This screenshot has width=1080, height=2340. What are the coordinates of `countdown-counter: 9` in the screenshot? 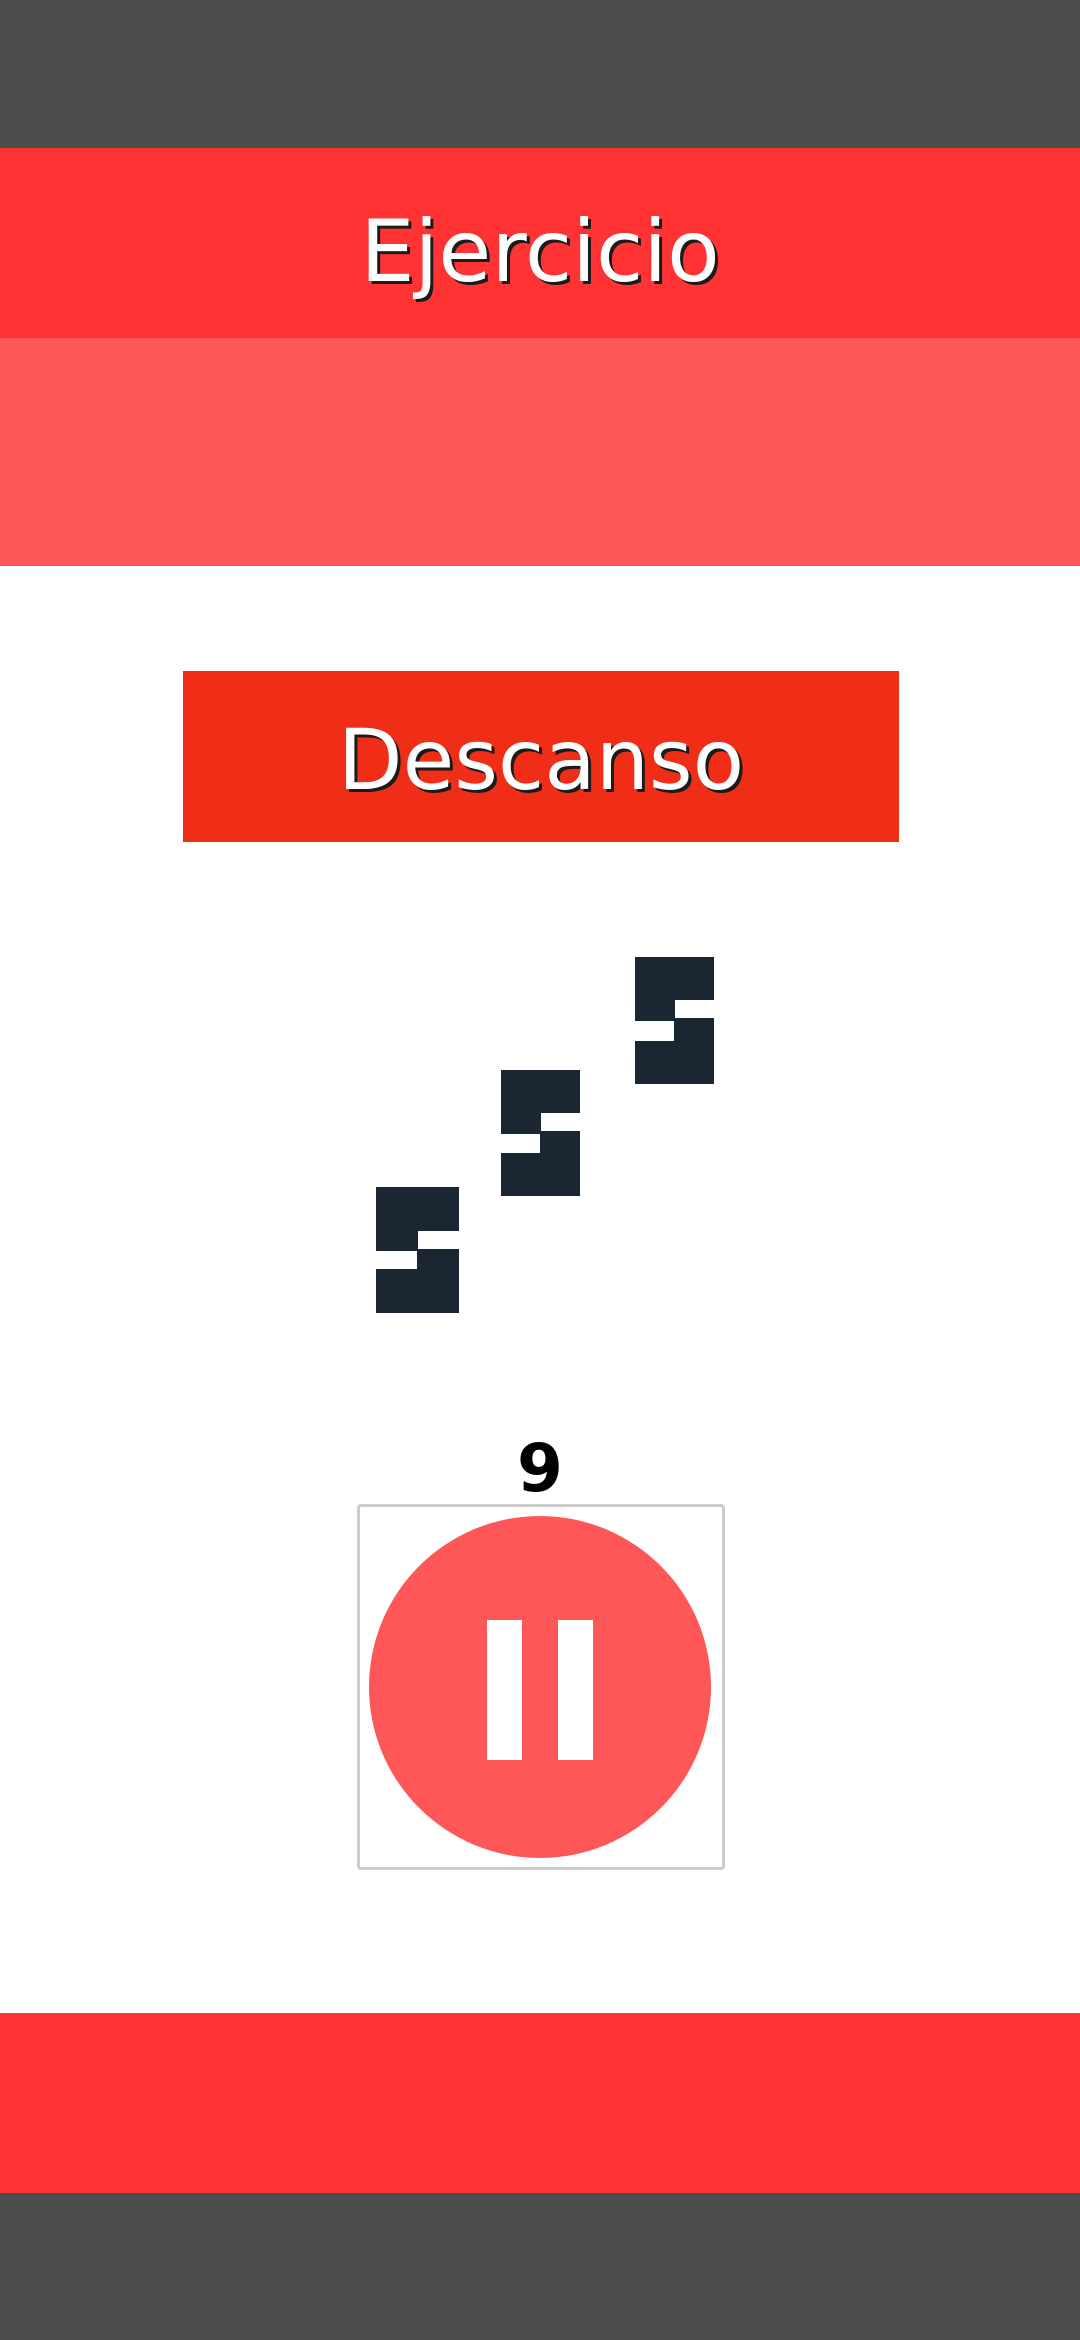 It's located at (540, 1468).